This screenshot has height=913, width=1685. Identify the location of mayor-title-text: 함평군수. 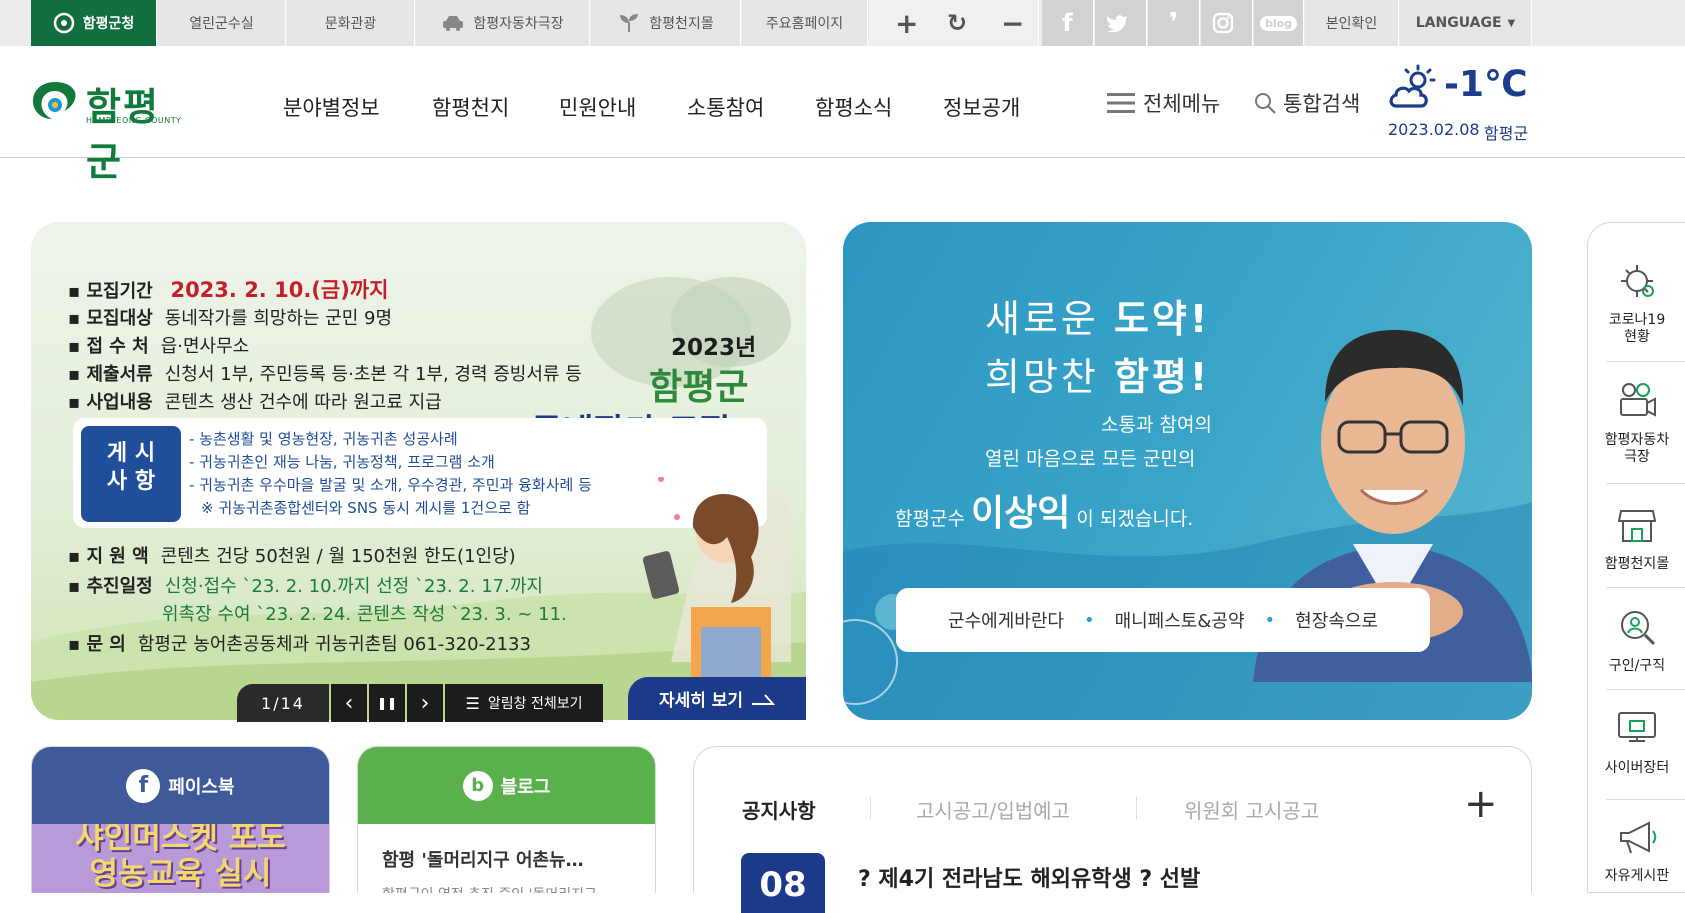
(933, 519).